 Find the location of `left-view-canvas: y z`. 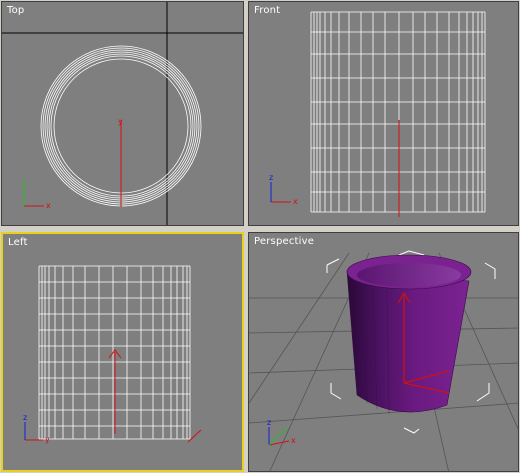

left-view-canvas: y z is located at coordinates (112, 354).